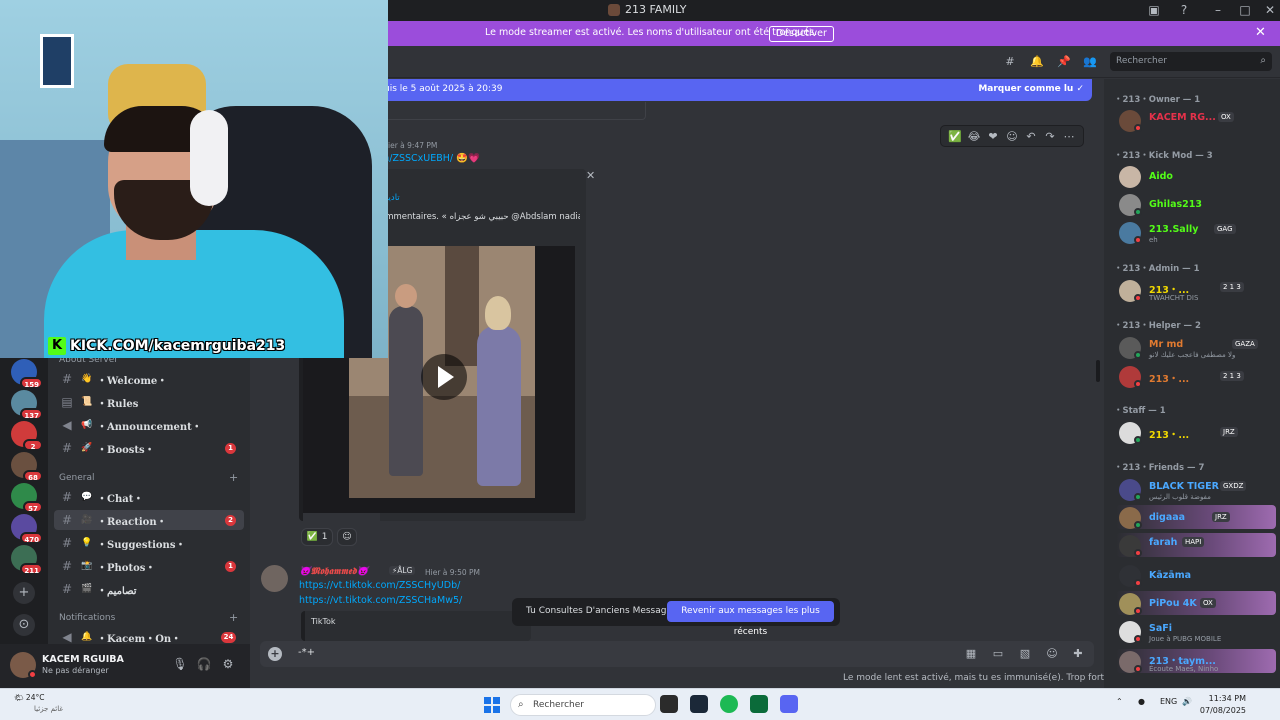 The image size is (1280, 720). I want to click on avatar, so click(274, 578).